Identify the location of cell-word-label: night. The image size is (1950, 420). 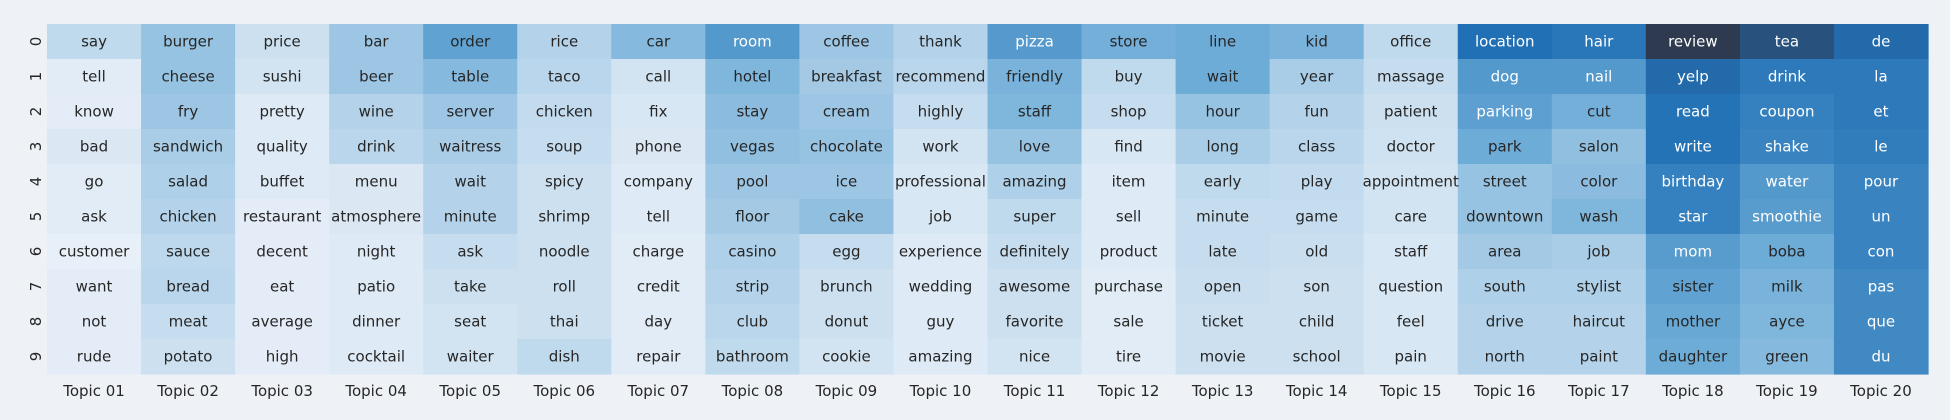
(376, 252).